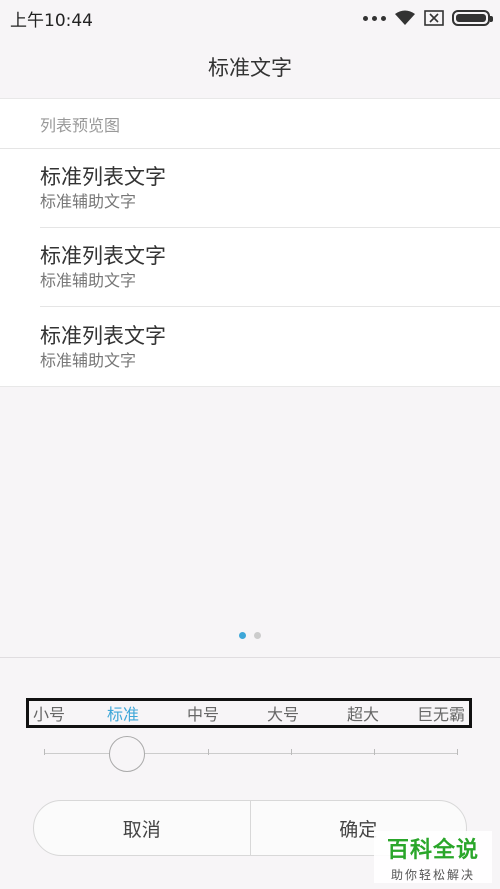  I want to click on page-dot-active, so click(242, 635).